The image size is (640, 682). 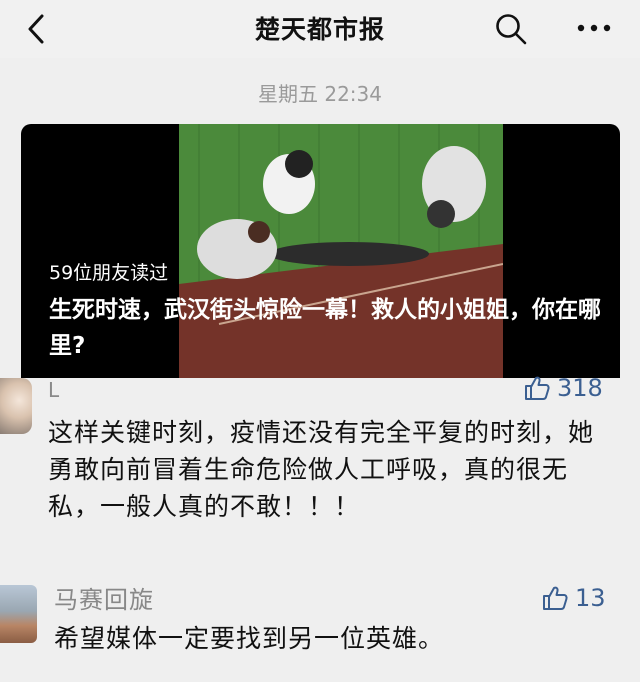 What do you see at coordinates (104, 600) in the screenshot?
I see `commenter-name: 马赛回旋` at bounding box center [104, 600].